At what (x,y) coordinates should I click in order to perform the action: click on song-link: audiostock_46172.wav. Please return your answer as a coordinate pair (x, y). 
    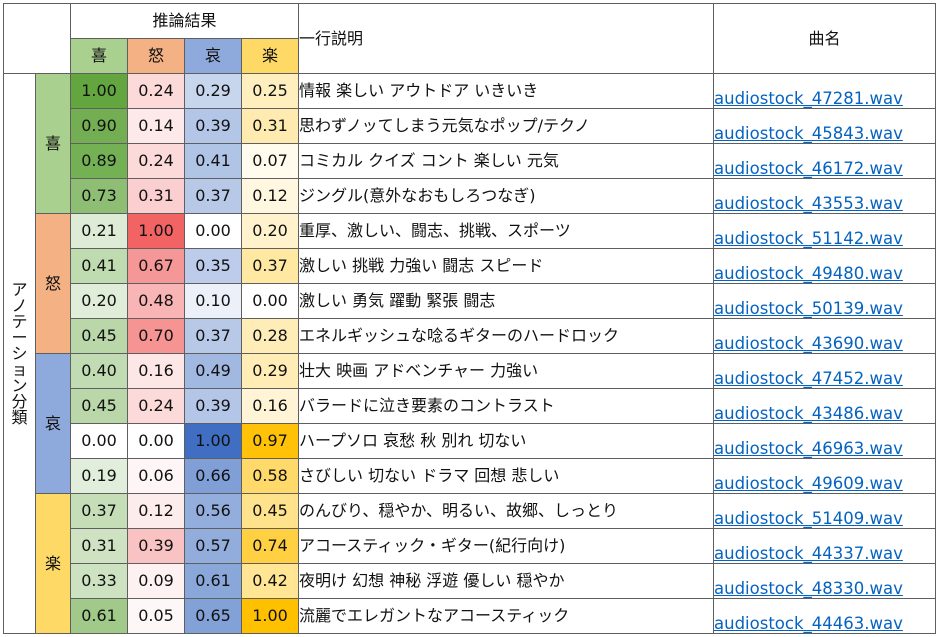
    Looking at the image, I should click on (809, 169).